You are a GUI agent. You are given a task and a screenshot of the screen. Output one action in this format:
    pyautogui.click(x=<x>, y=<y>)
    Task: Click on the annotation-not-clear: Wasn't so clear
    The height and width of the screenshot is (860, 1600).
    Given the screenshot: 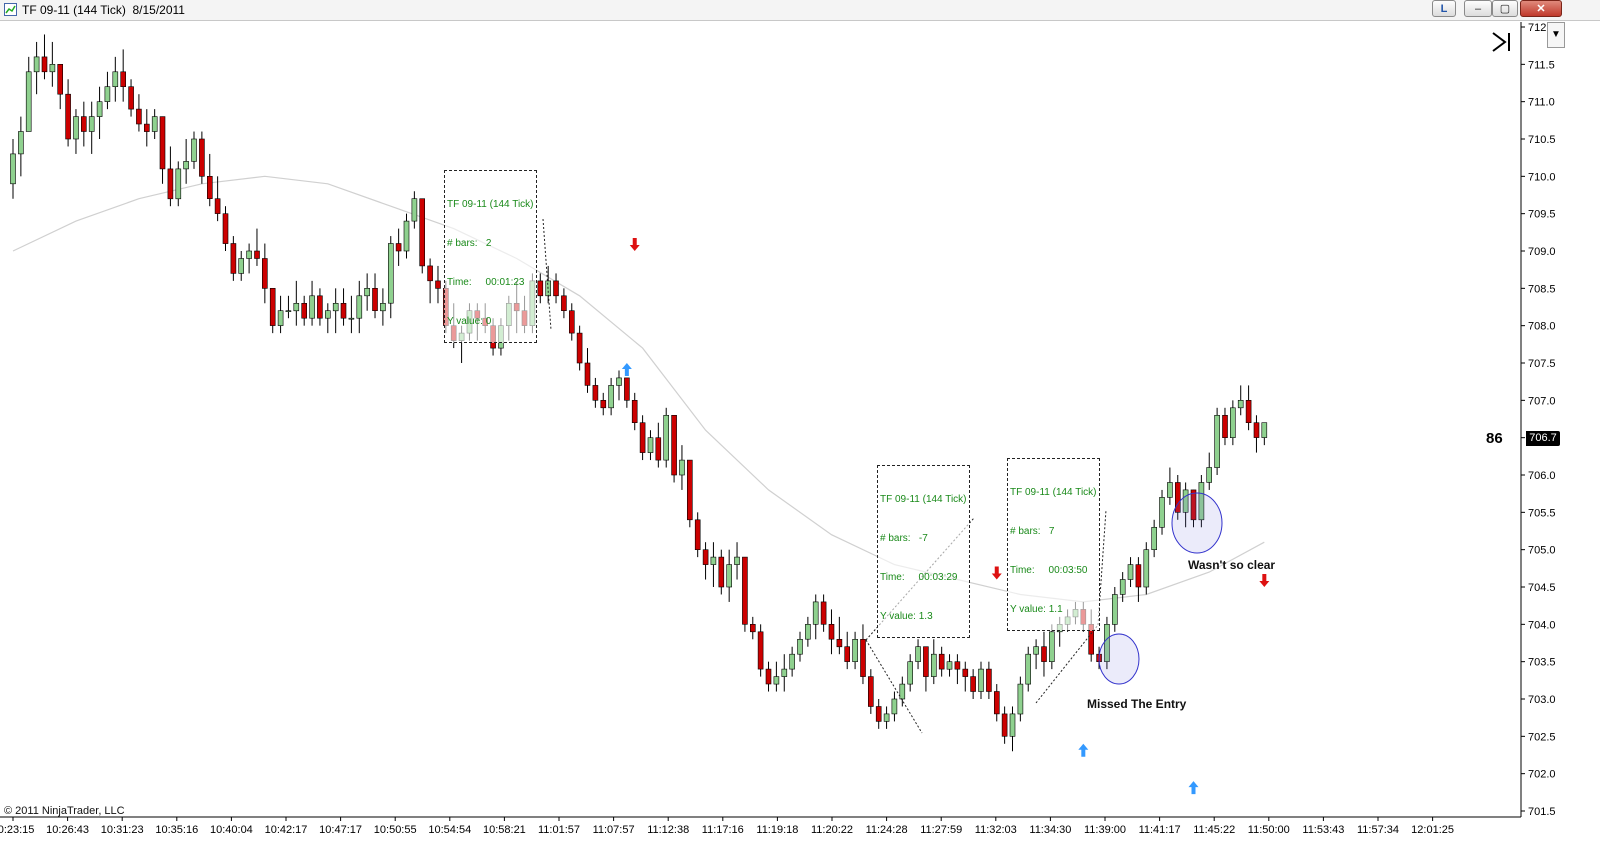 What is the action you would take?
    pyautogui.click(x=1231, y=565)
    